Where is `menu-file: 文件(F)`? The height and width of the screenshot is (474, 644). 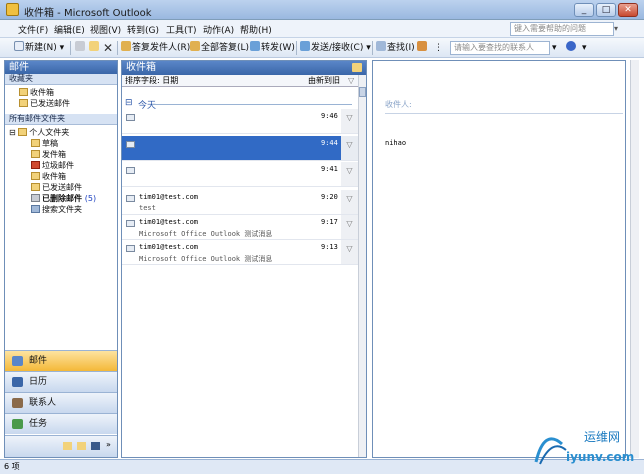 menu-file: 文件(F) is located at coordinates (33, 29).